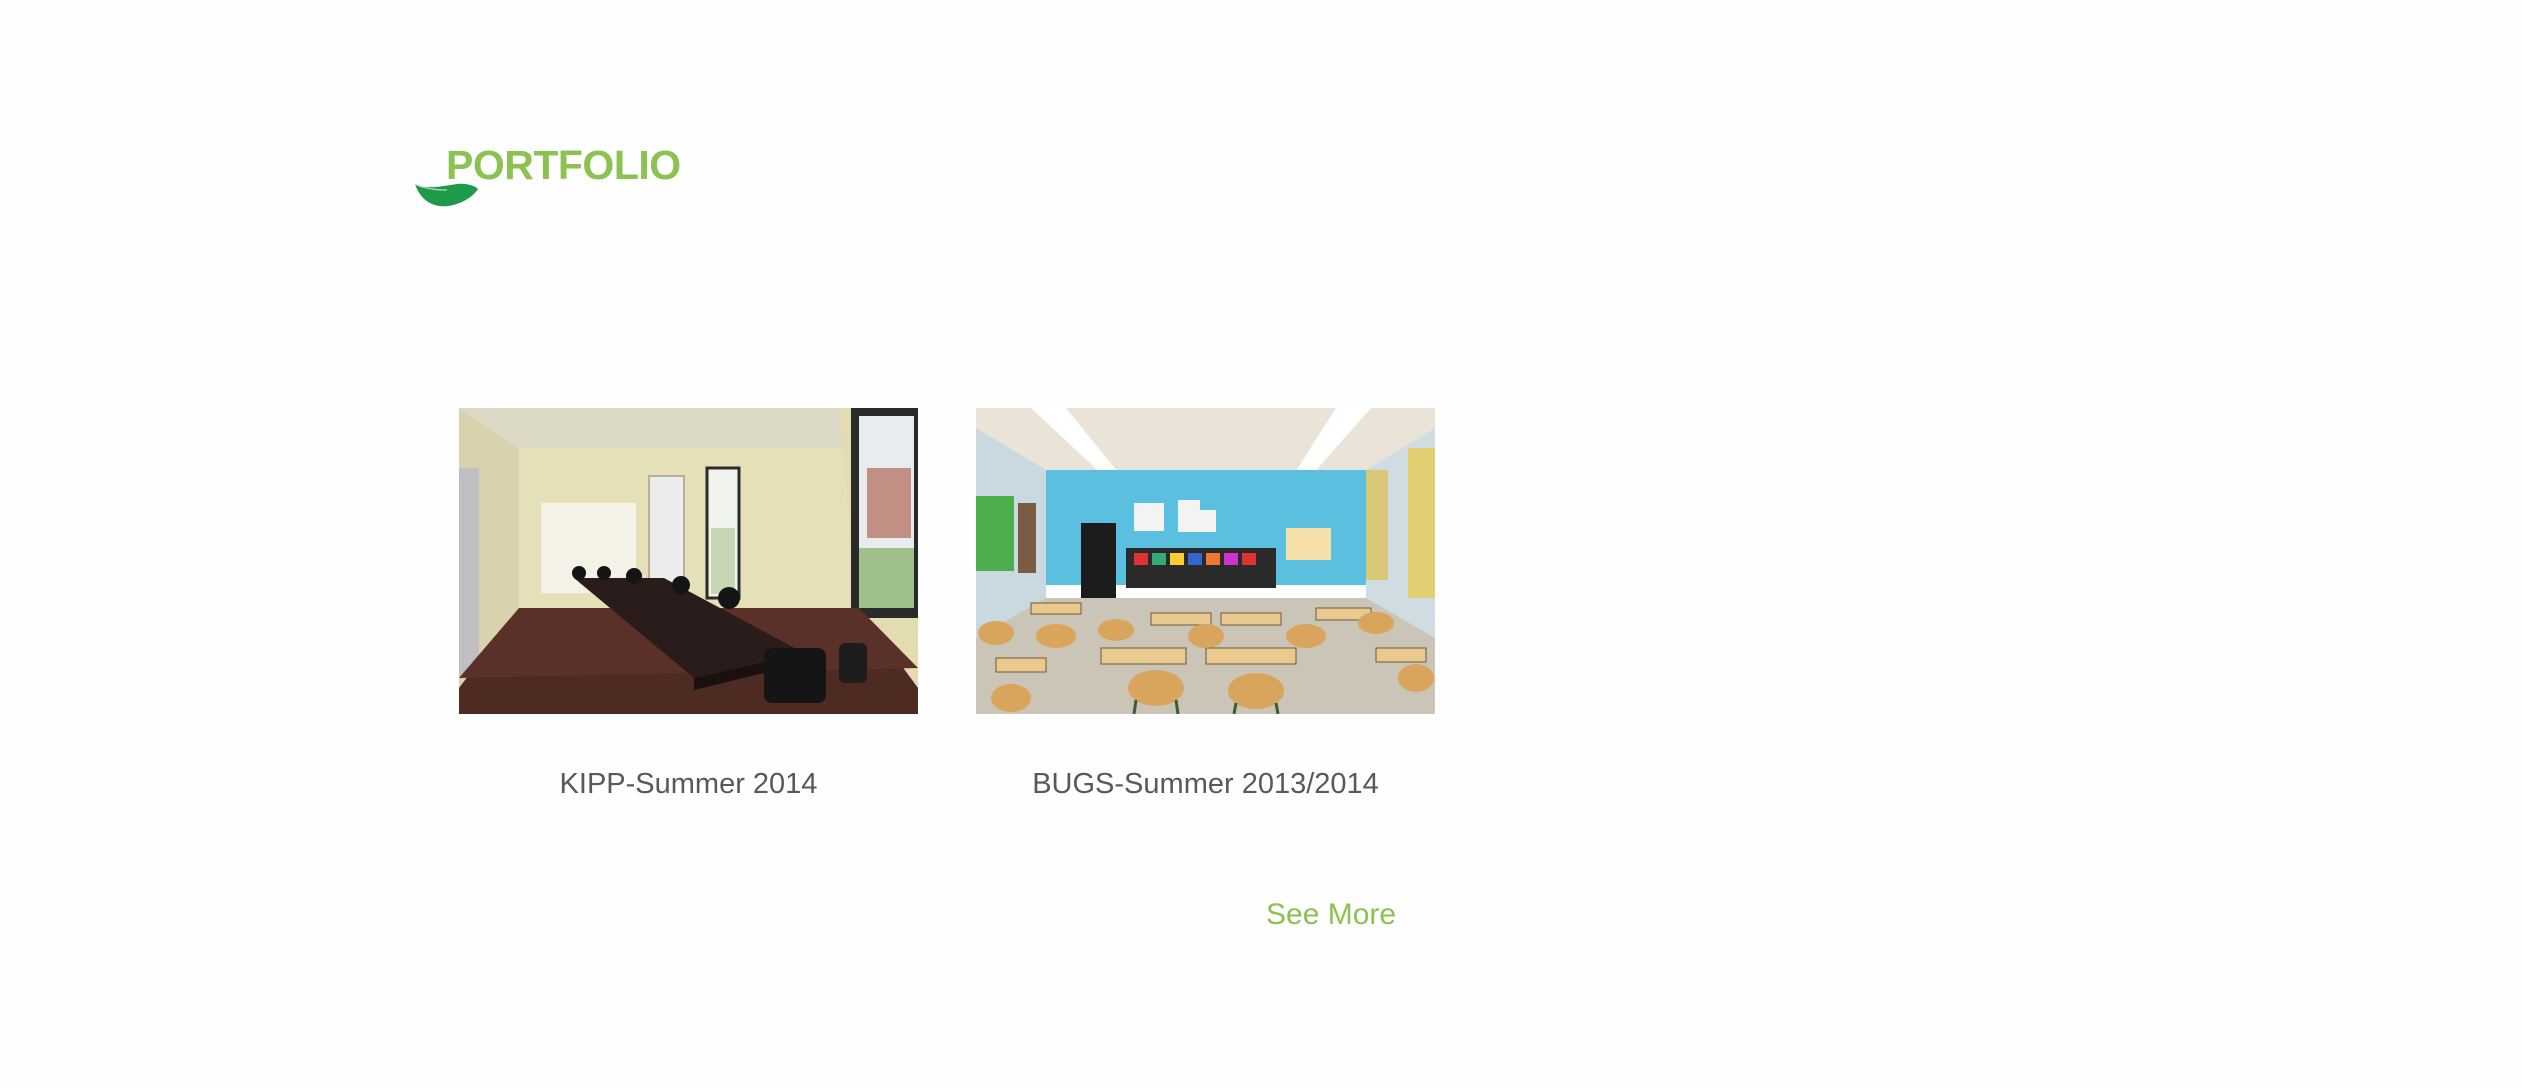 The height and width of the screenshot is (1088, 2522). I want to click on portfolio-card: KIPP-Summer 2014, so click(688, 605).